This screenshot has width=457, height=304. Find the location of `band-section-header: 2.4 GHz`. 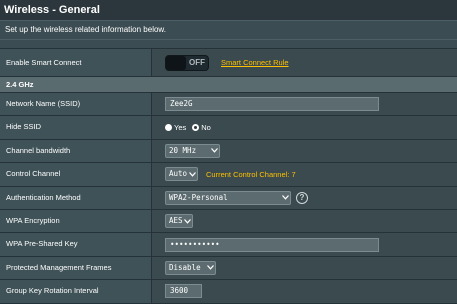

band-section-header: 2.4 GHz is located at coordinates (228, 85).